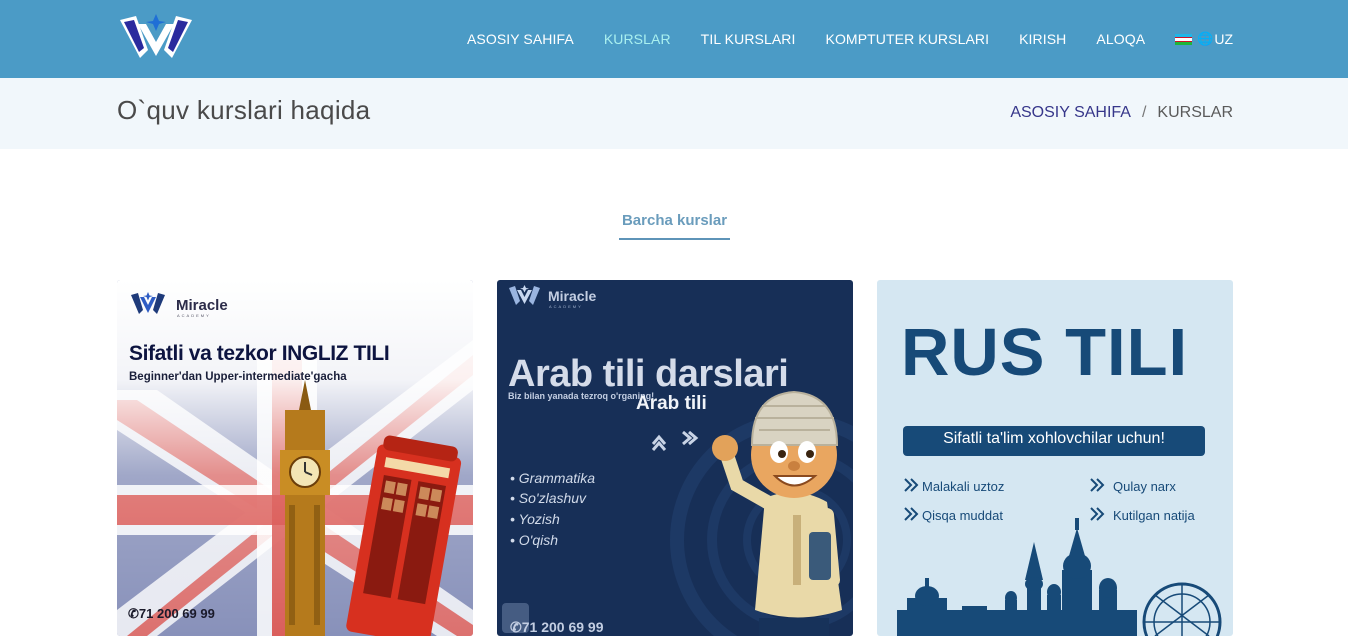 This screenshot has height=640, width=1348. What do you see at coordinates (535, 519) in the screenshot?
I see `arabic-card-bullet-writing: • Yozish` at bounding box center [535, 519].